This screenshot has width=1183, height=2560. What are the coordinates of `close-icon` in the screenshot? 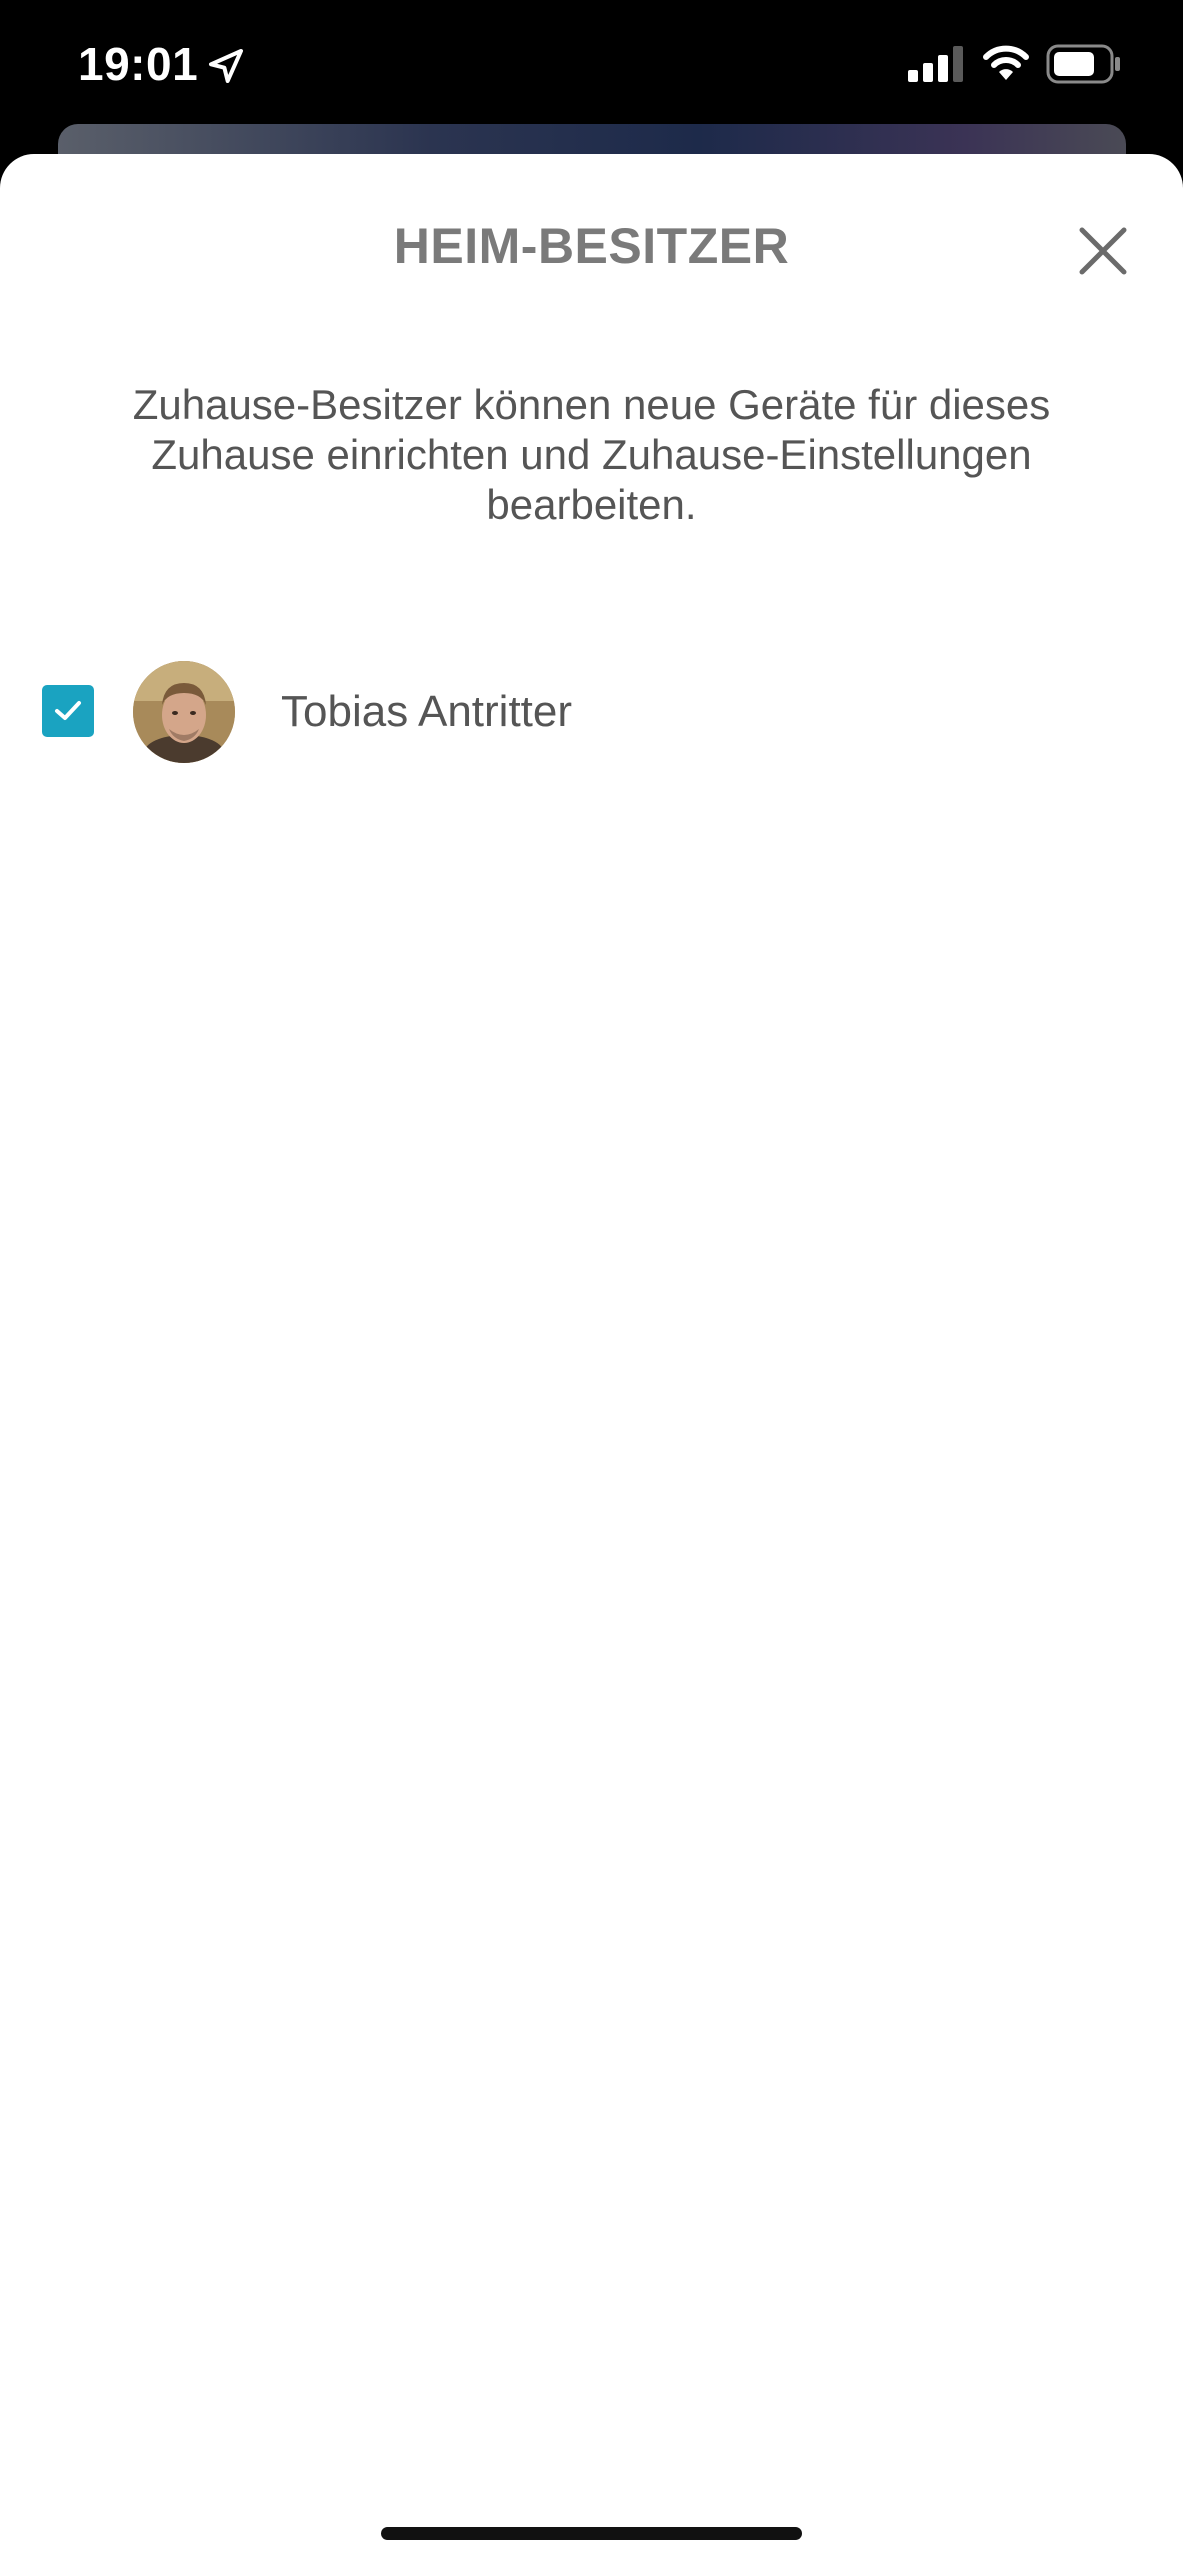 It's located at (1103, 251).